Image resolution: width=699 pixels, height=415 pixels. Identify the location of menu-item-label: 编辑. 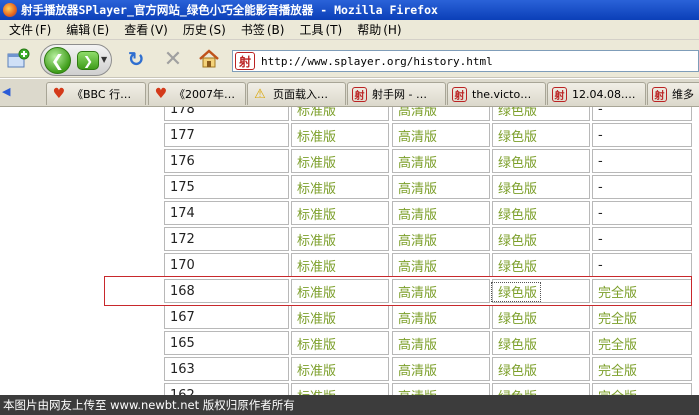
(78, 30).